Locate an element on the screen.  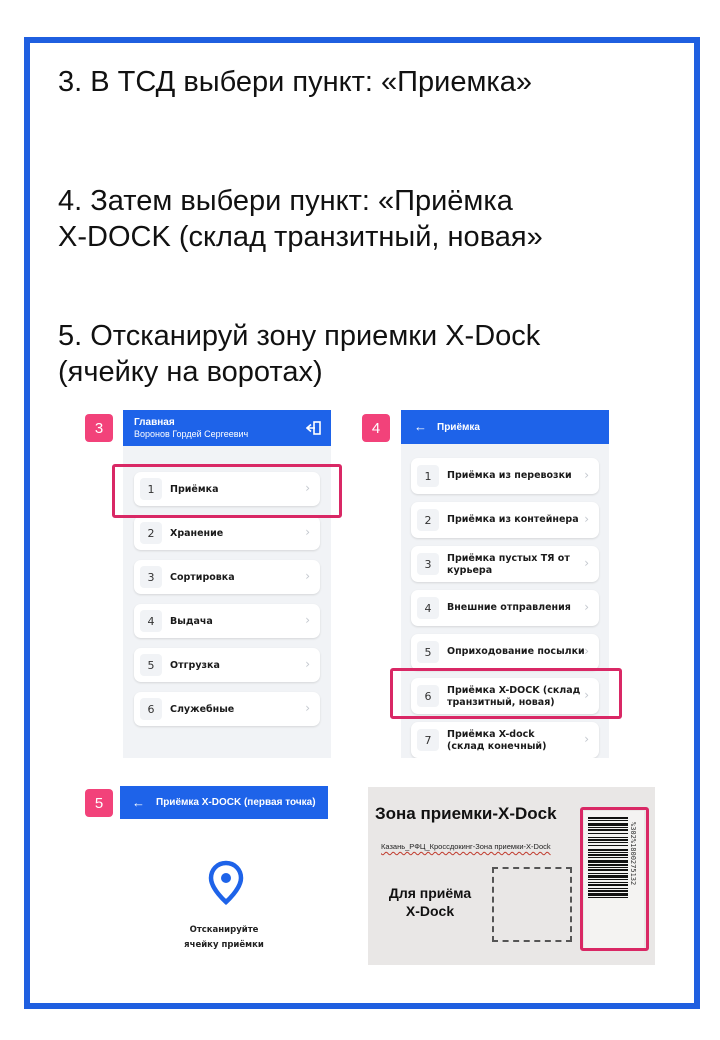
instruction-line: 5. Отсканируй зону приемки X-Dock is located at coordinates (299, 336).